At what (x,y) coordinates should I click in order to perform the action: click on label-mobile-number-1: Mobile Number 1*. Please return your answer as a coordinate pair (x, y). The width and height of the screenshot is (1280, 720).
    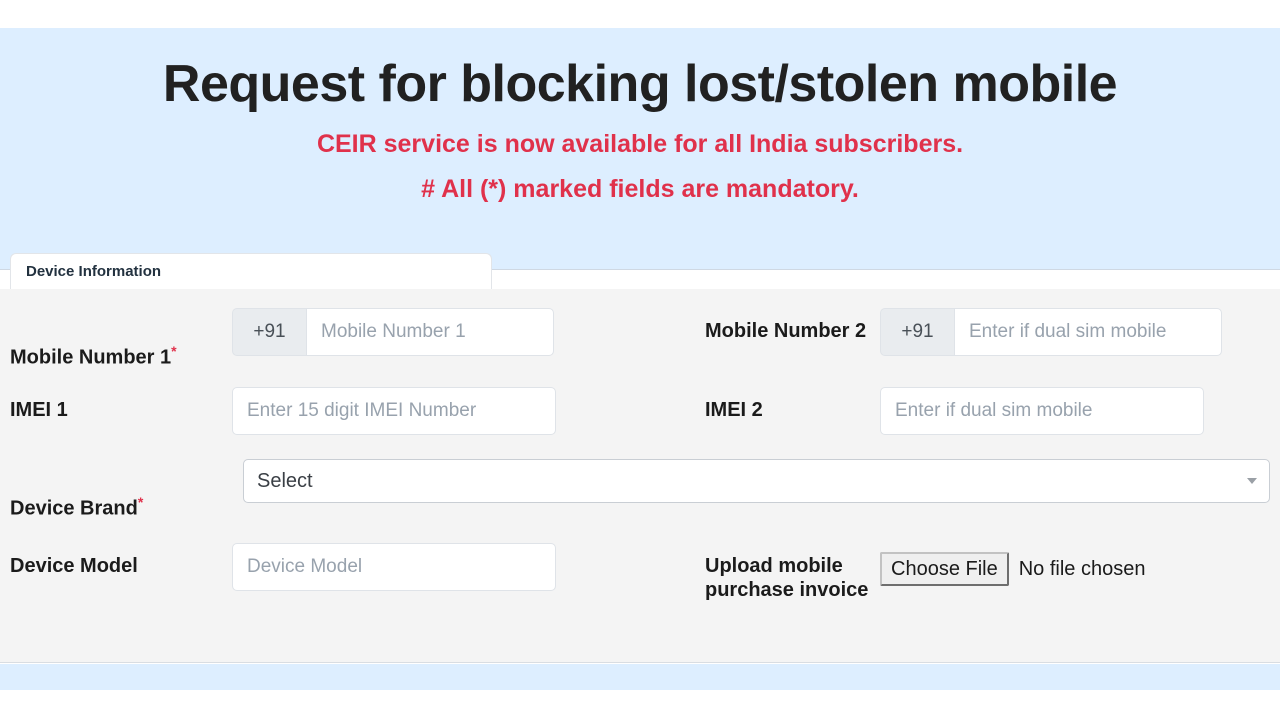
    Looking at the image, I should click on (116, 339).